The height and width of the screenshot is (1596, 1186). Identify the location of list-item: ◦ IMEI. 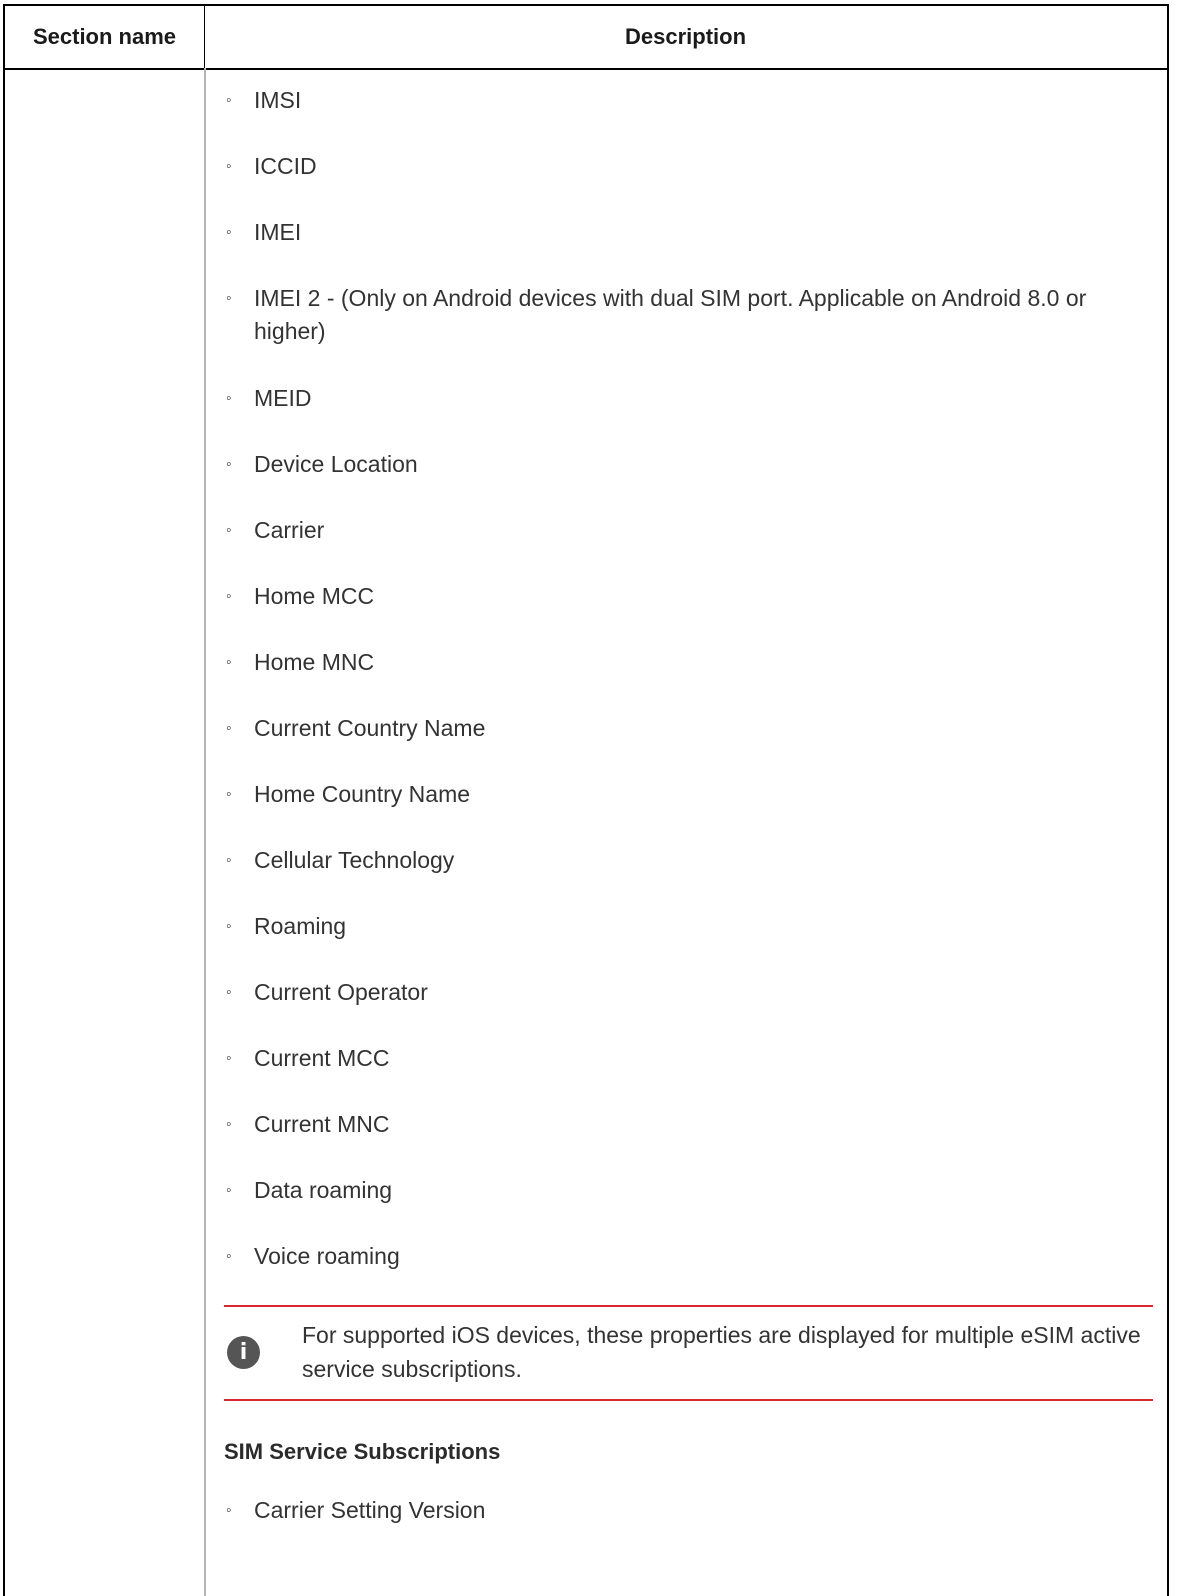
(688, 232).